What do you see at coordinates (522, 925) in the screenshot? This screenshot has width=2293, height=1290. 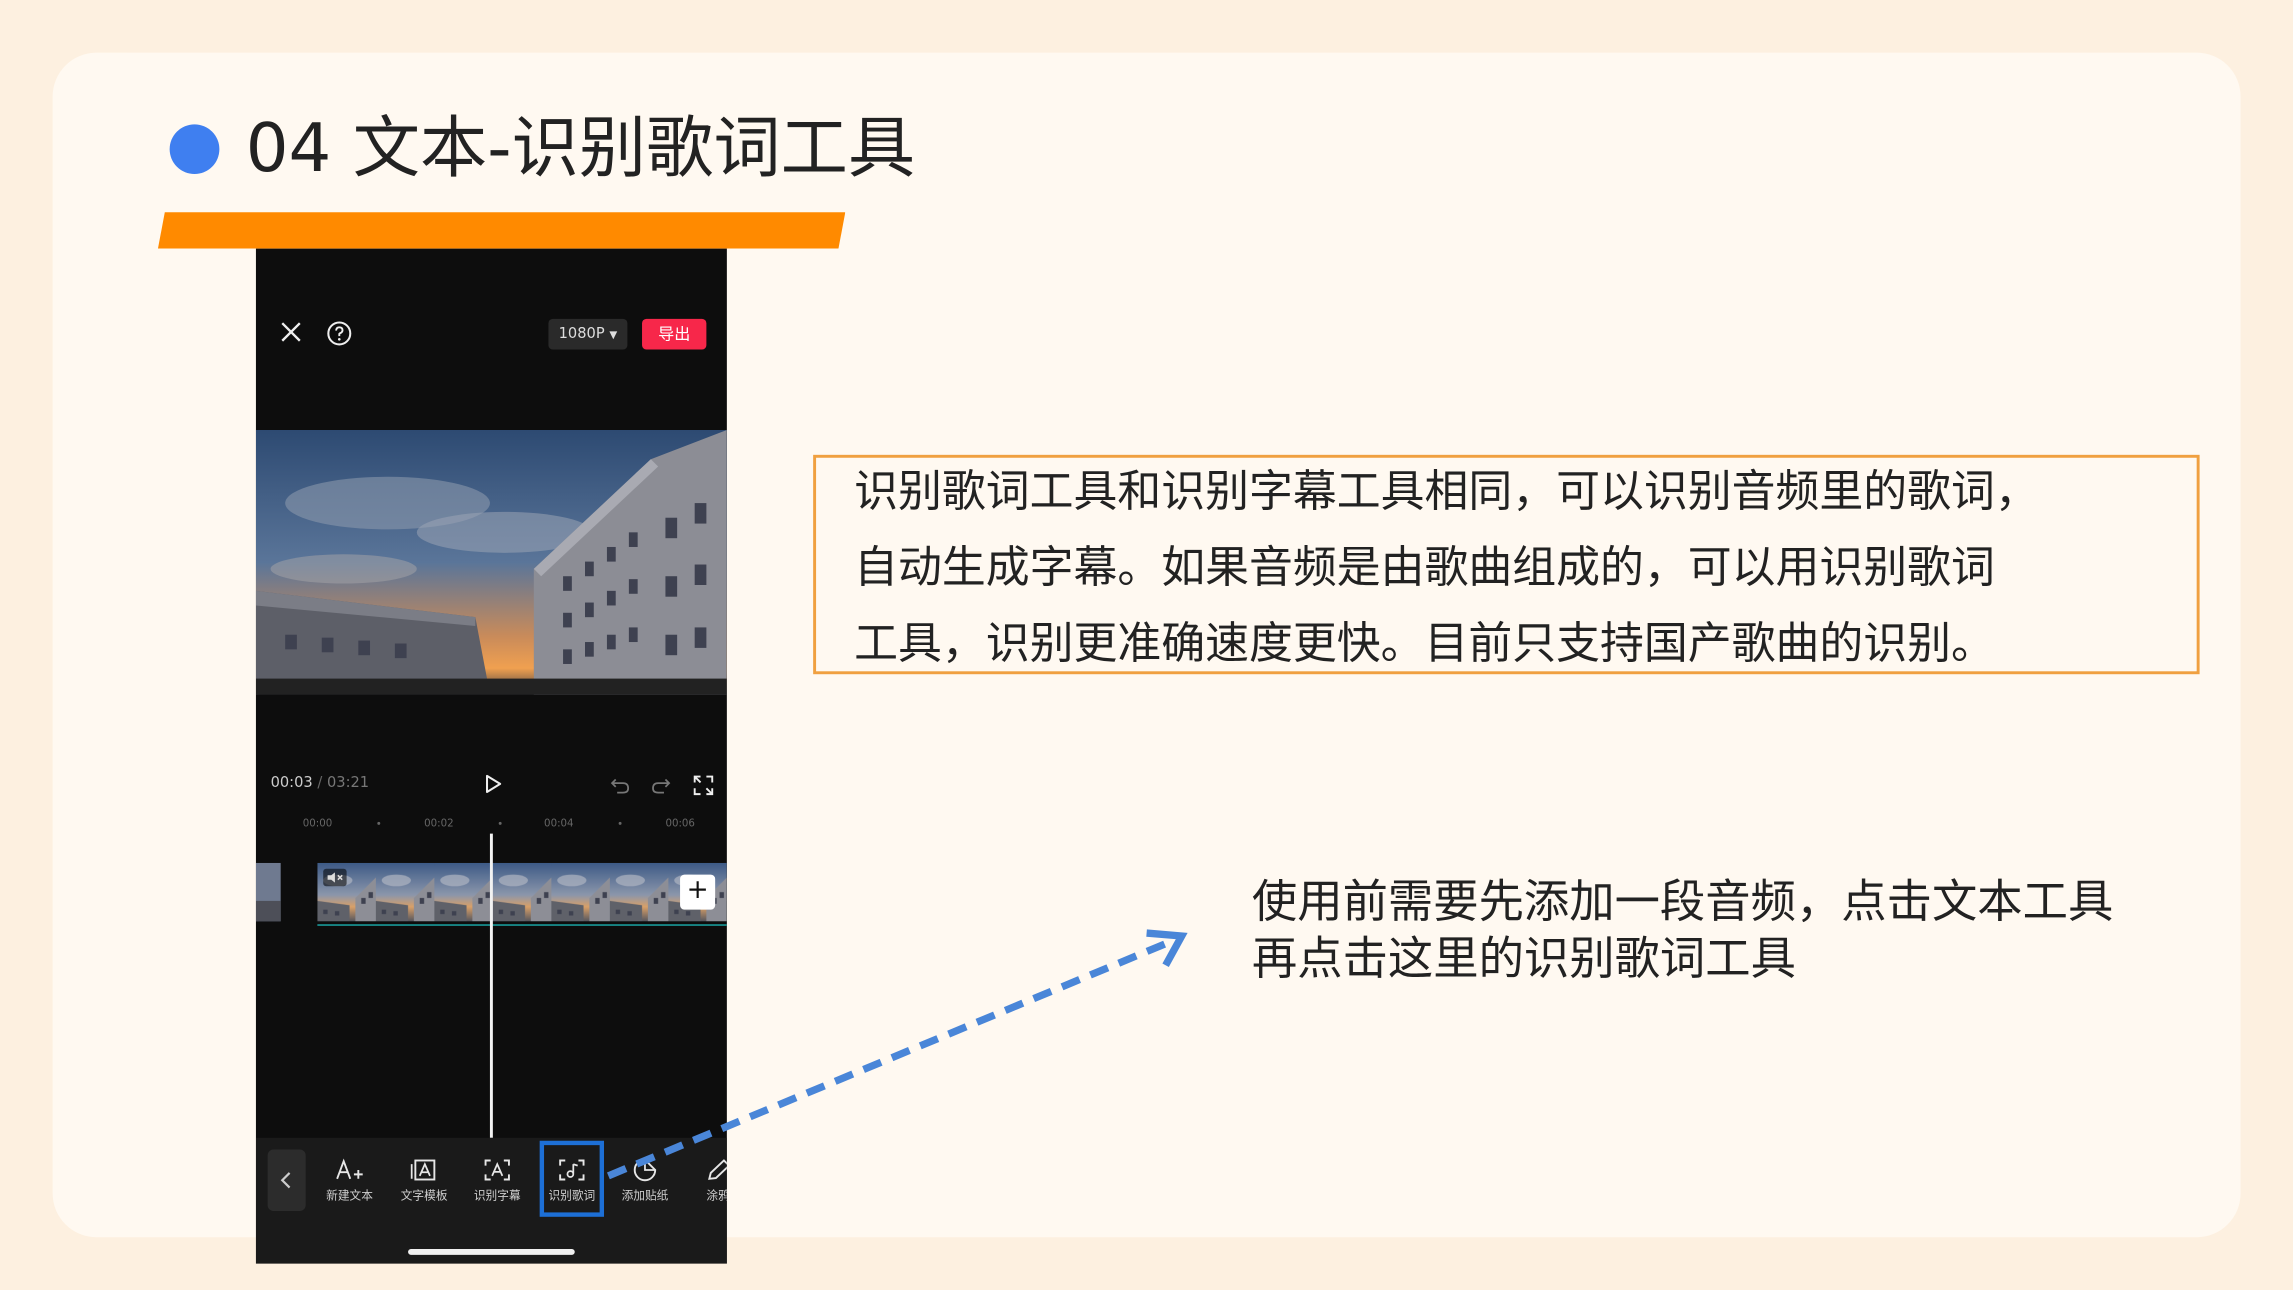 I see `audio-waveform-line` at bounding box center [522, 925].